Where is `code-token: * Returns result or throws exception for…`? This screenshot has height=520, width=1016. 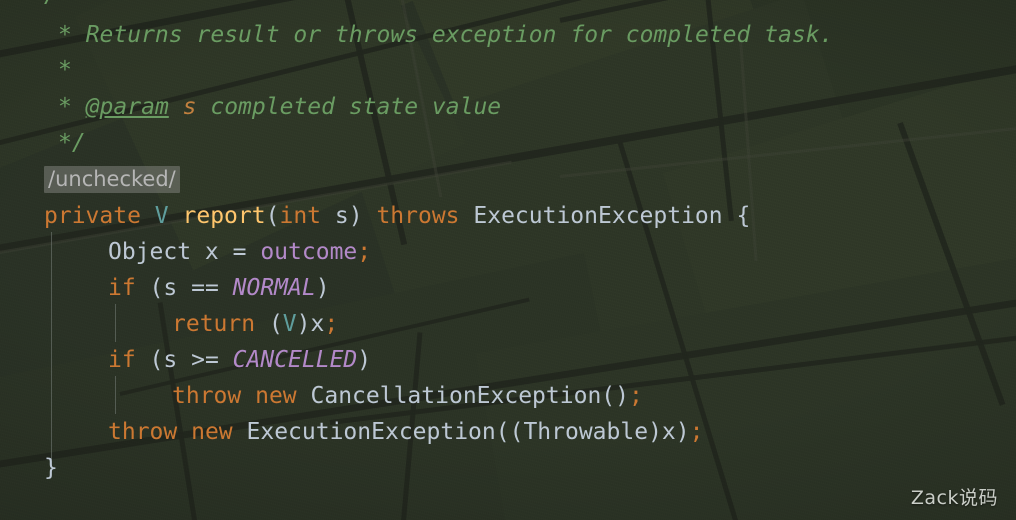 code-token: * Returns result or throws exception for… is located at coordinates (446, 35).